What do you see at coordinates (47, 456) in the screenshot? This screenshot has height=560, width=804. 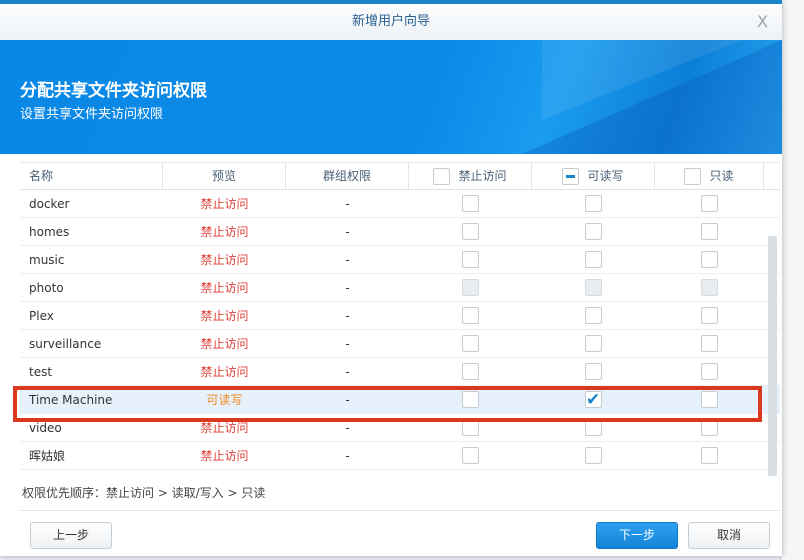 I see `folder-name: 晖姑娘` at bounding box center [47, 456].